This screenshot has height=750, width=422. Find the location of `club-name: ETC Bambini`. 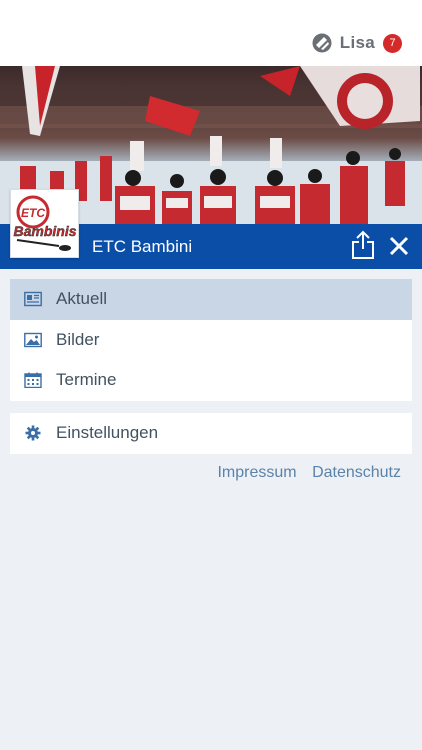

club-name: ETC Bambini is located at coordinates (142, 246).